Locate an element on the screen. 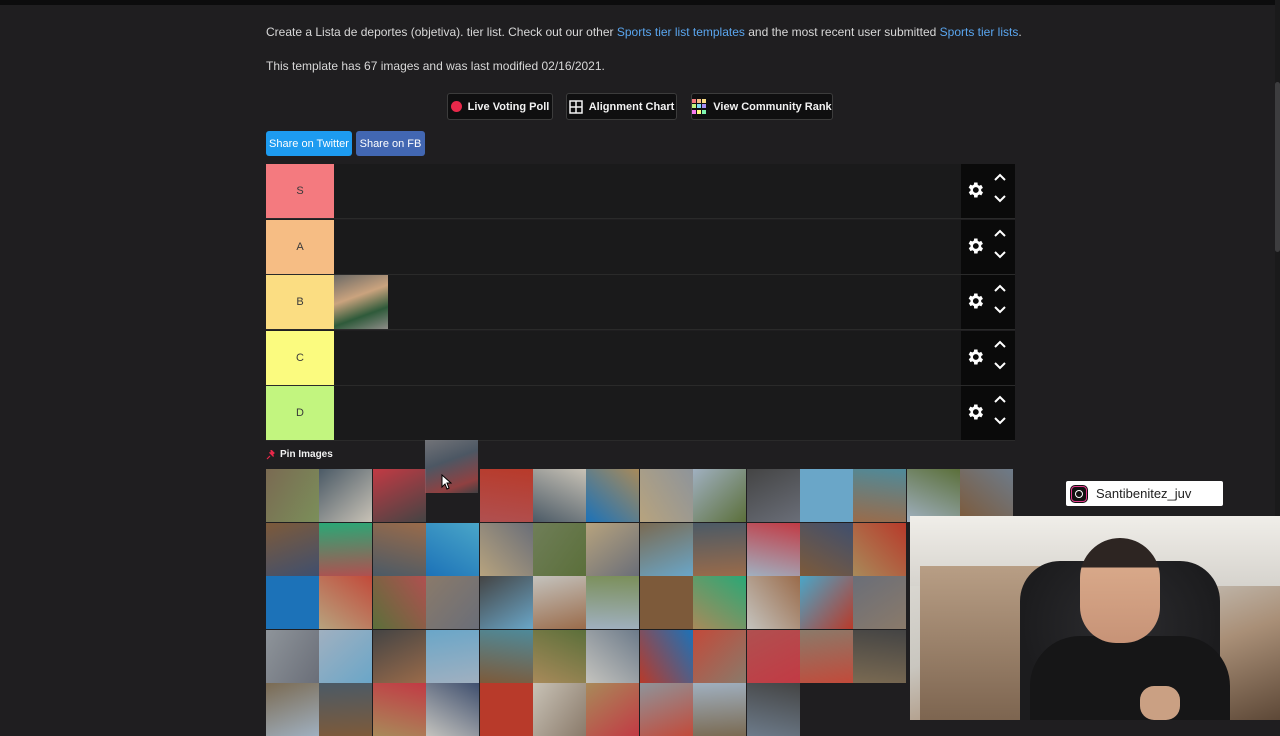  pool-image-badminton is located at coordinates (559, 495).